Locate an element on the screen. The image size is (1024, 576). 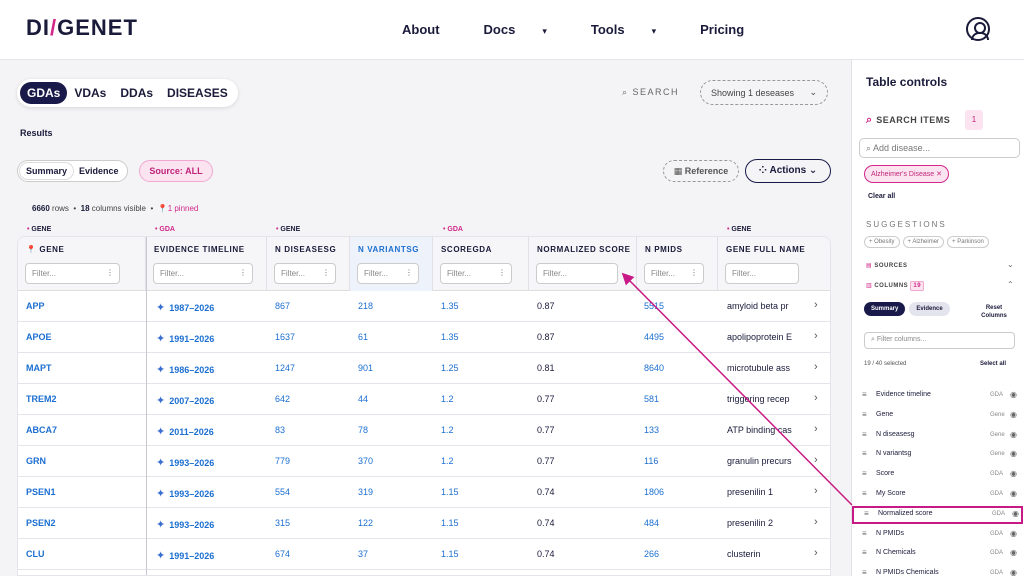
cell-timeline: ✦ 2007–2026 is located at coordinates (185, 400).